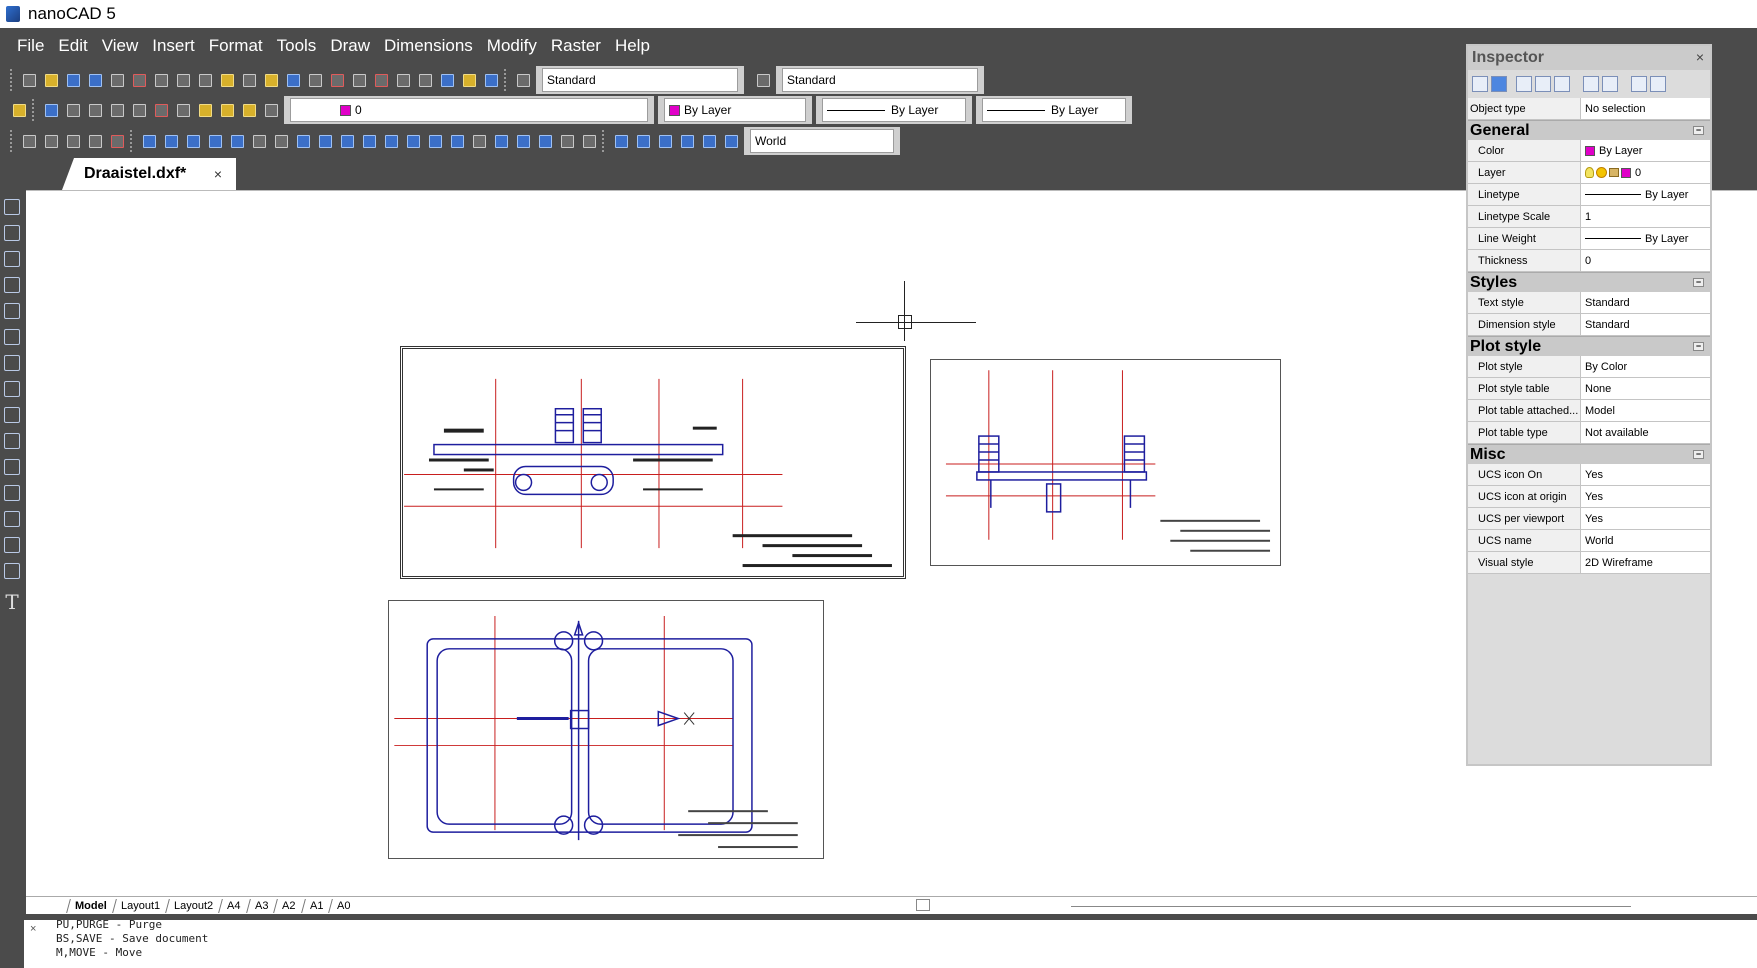 This screenshot has height=968, width=1757. Describe the element at coordinates (822, 141) in the screenshot. I see `ucs-select: World` at that location.